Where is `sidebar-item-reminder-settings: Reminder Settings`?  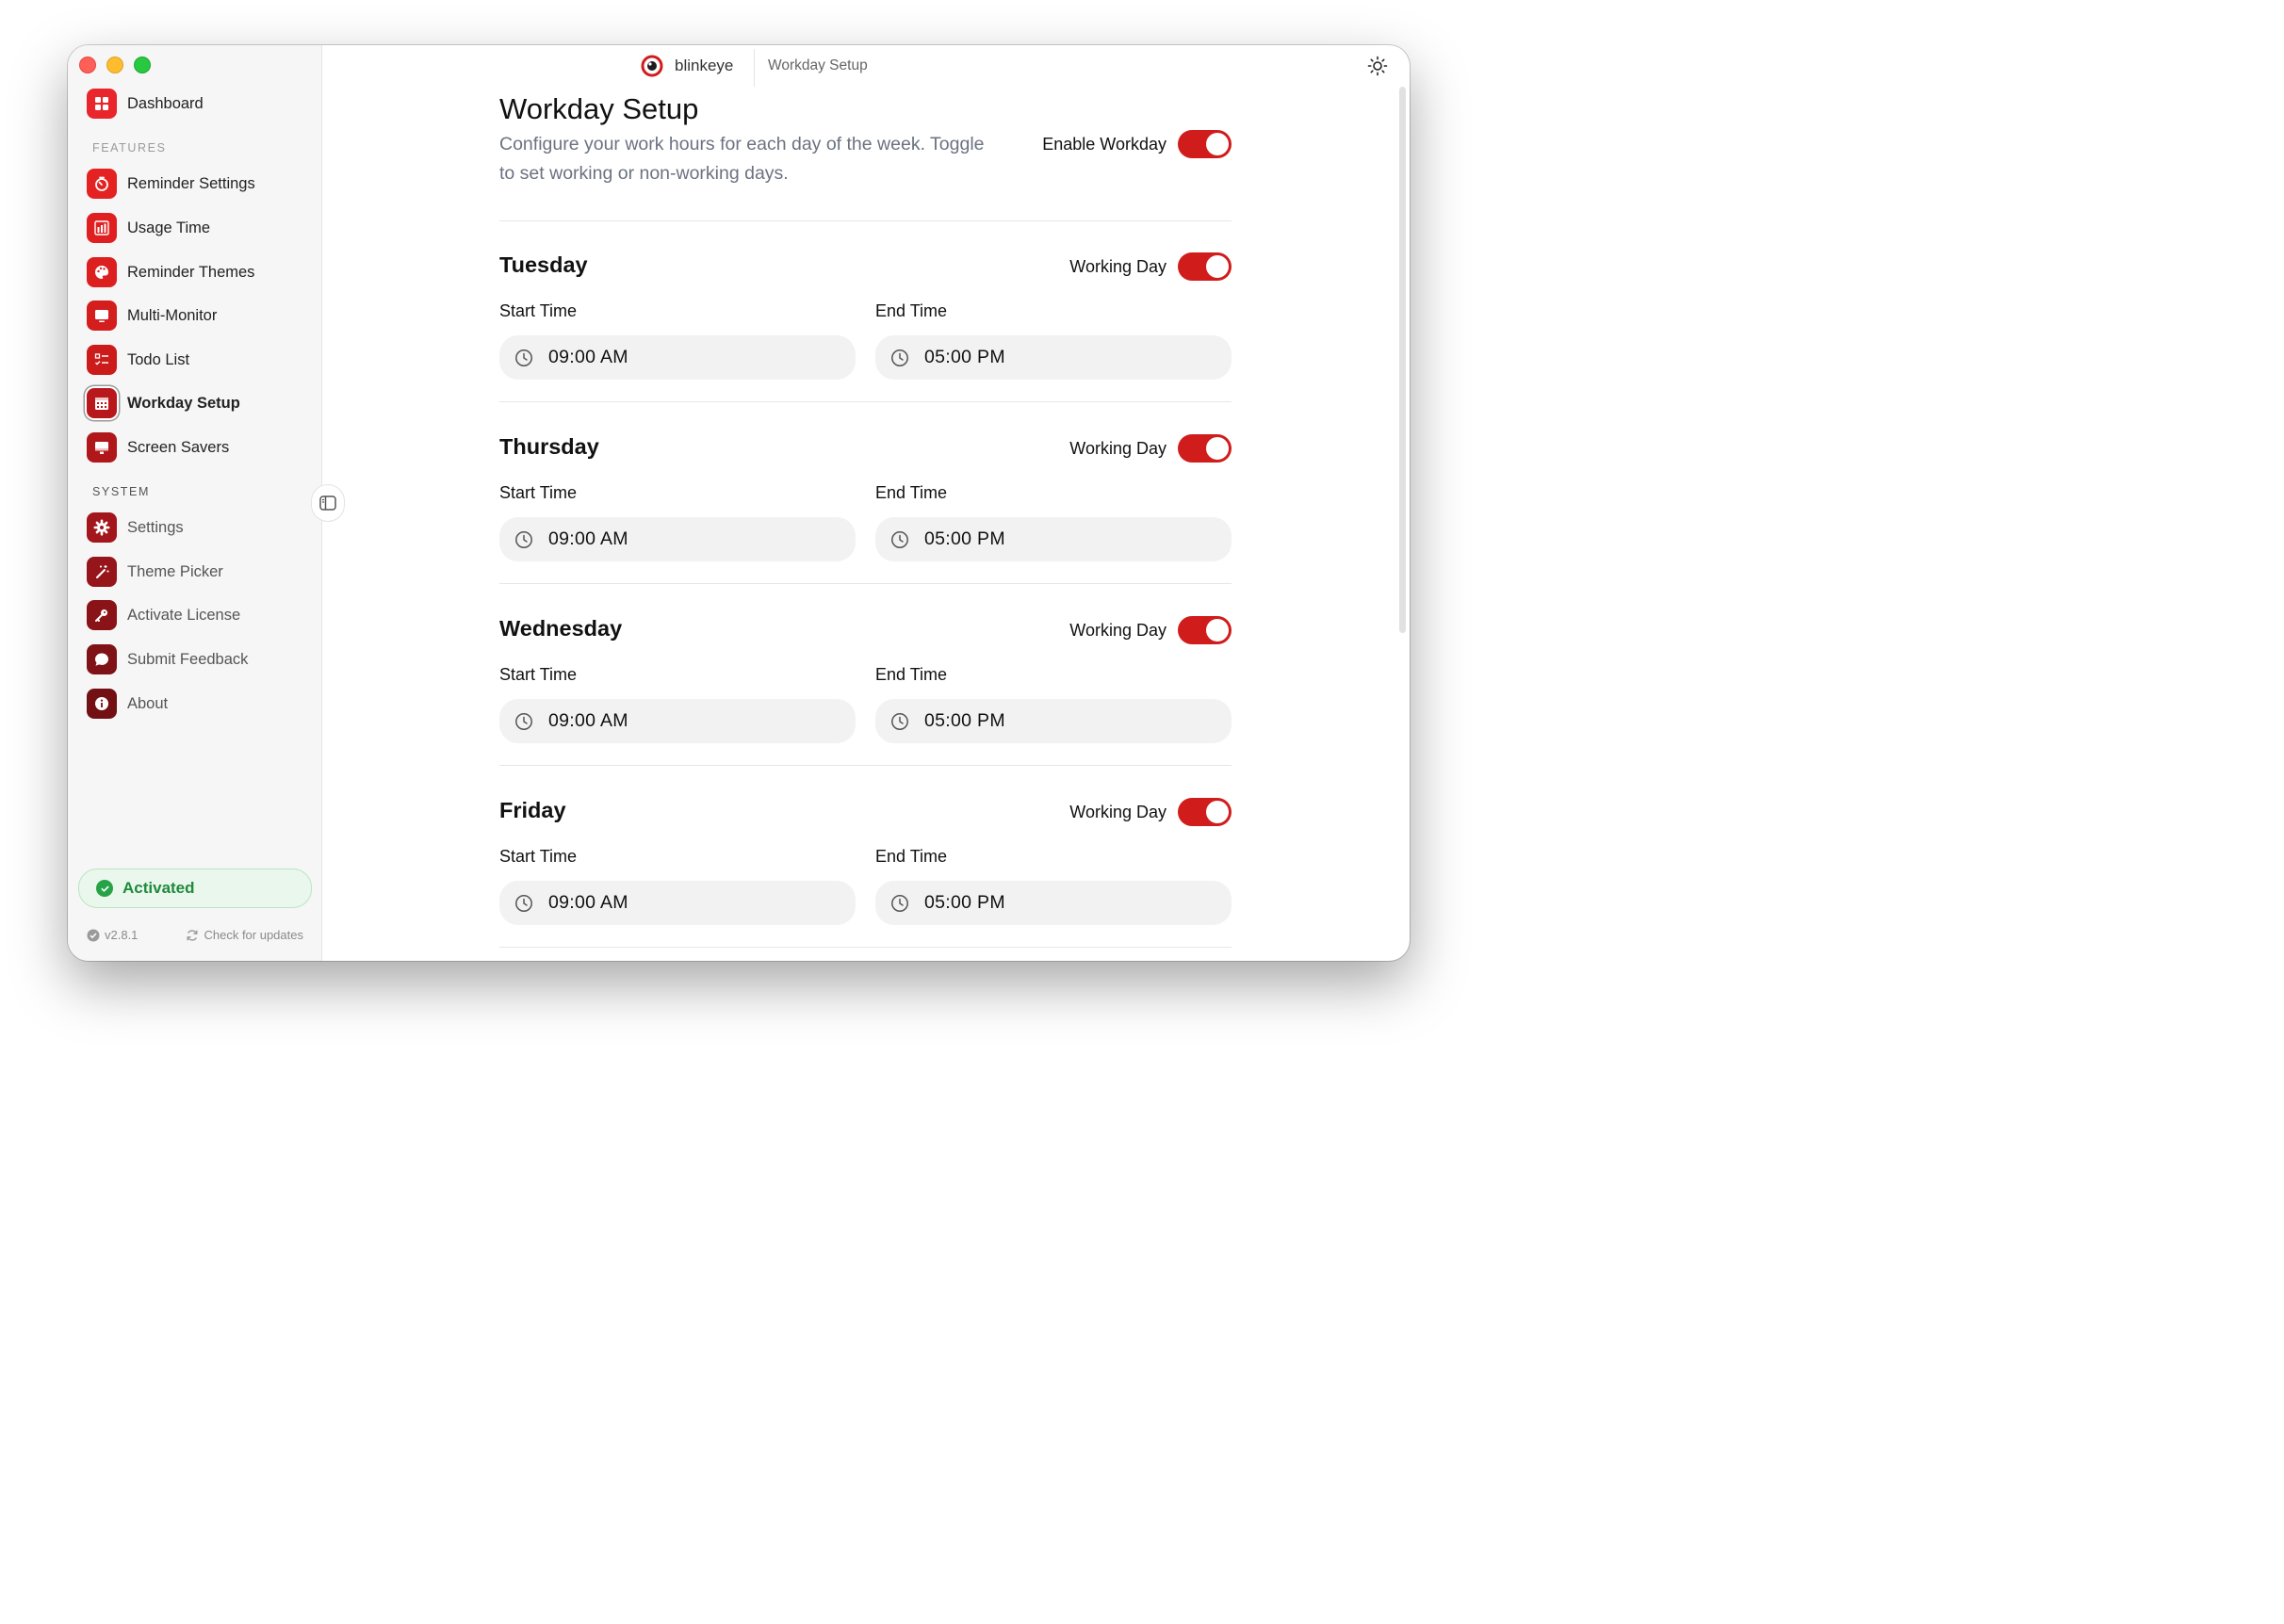 sidebar-item-reminder-settings: Reminder Settings is located at coordinates (195, 184).